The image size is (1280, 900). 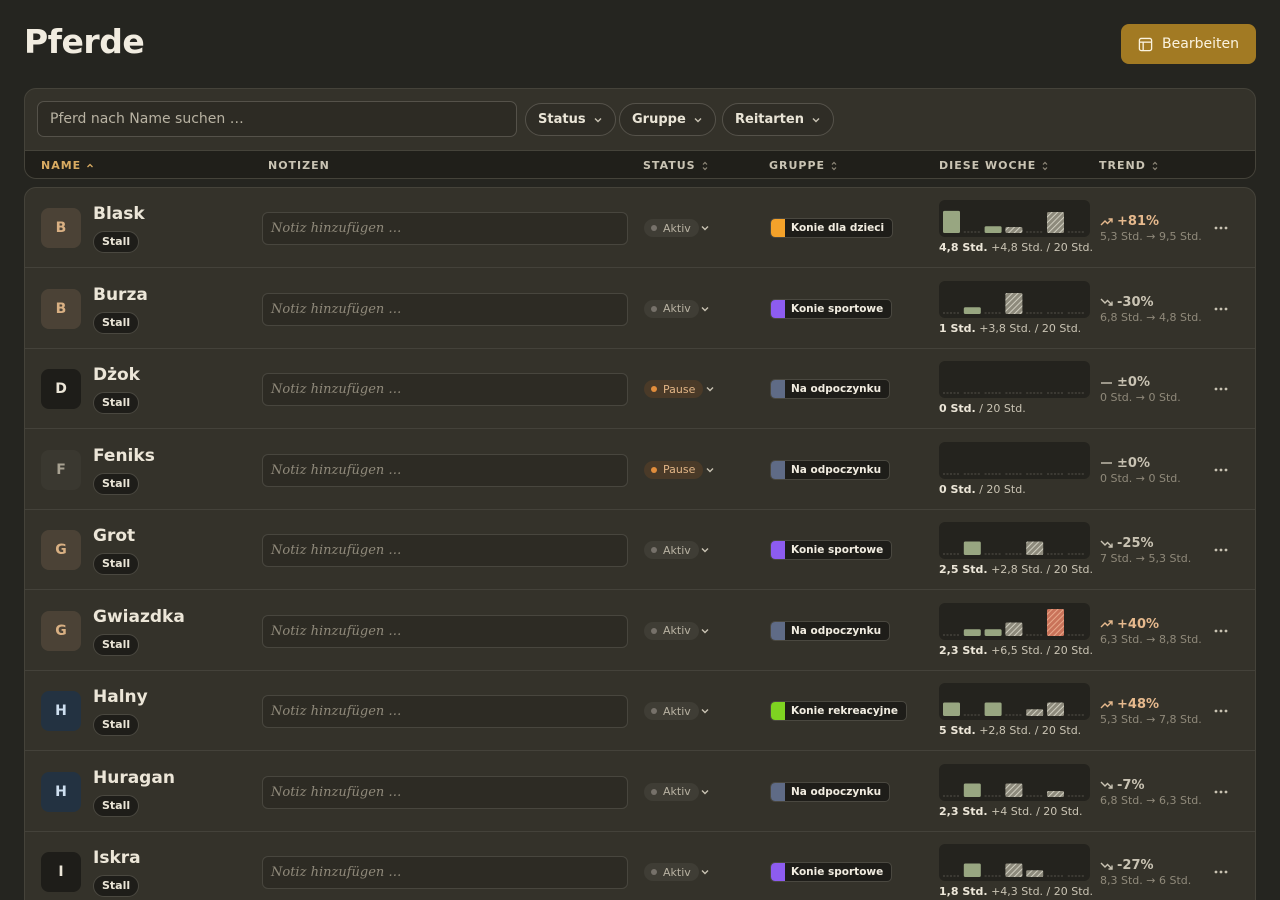 What do you see at coordinates (1188, 44) in the screenshot?
I see `edit-button: Bearbeiten` at bounding box center [1188, 44].